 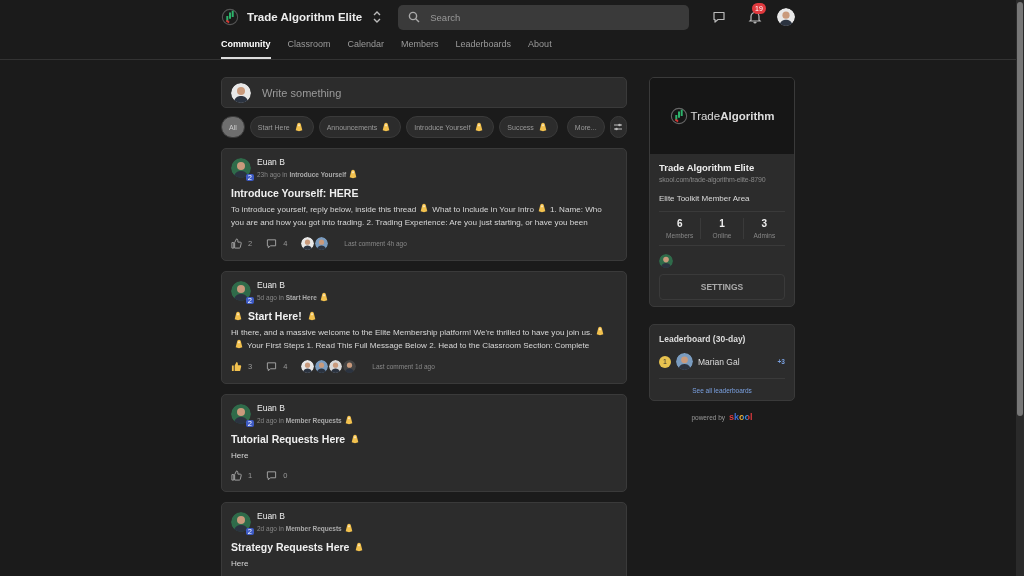 What do you see at coordinates (764, 223) in the screenshot?
I see `stat-value: 3` at bounding box center [764, 223].